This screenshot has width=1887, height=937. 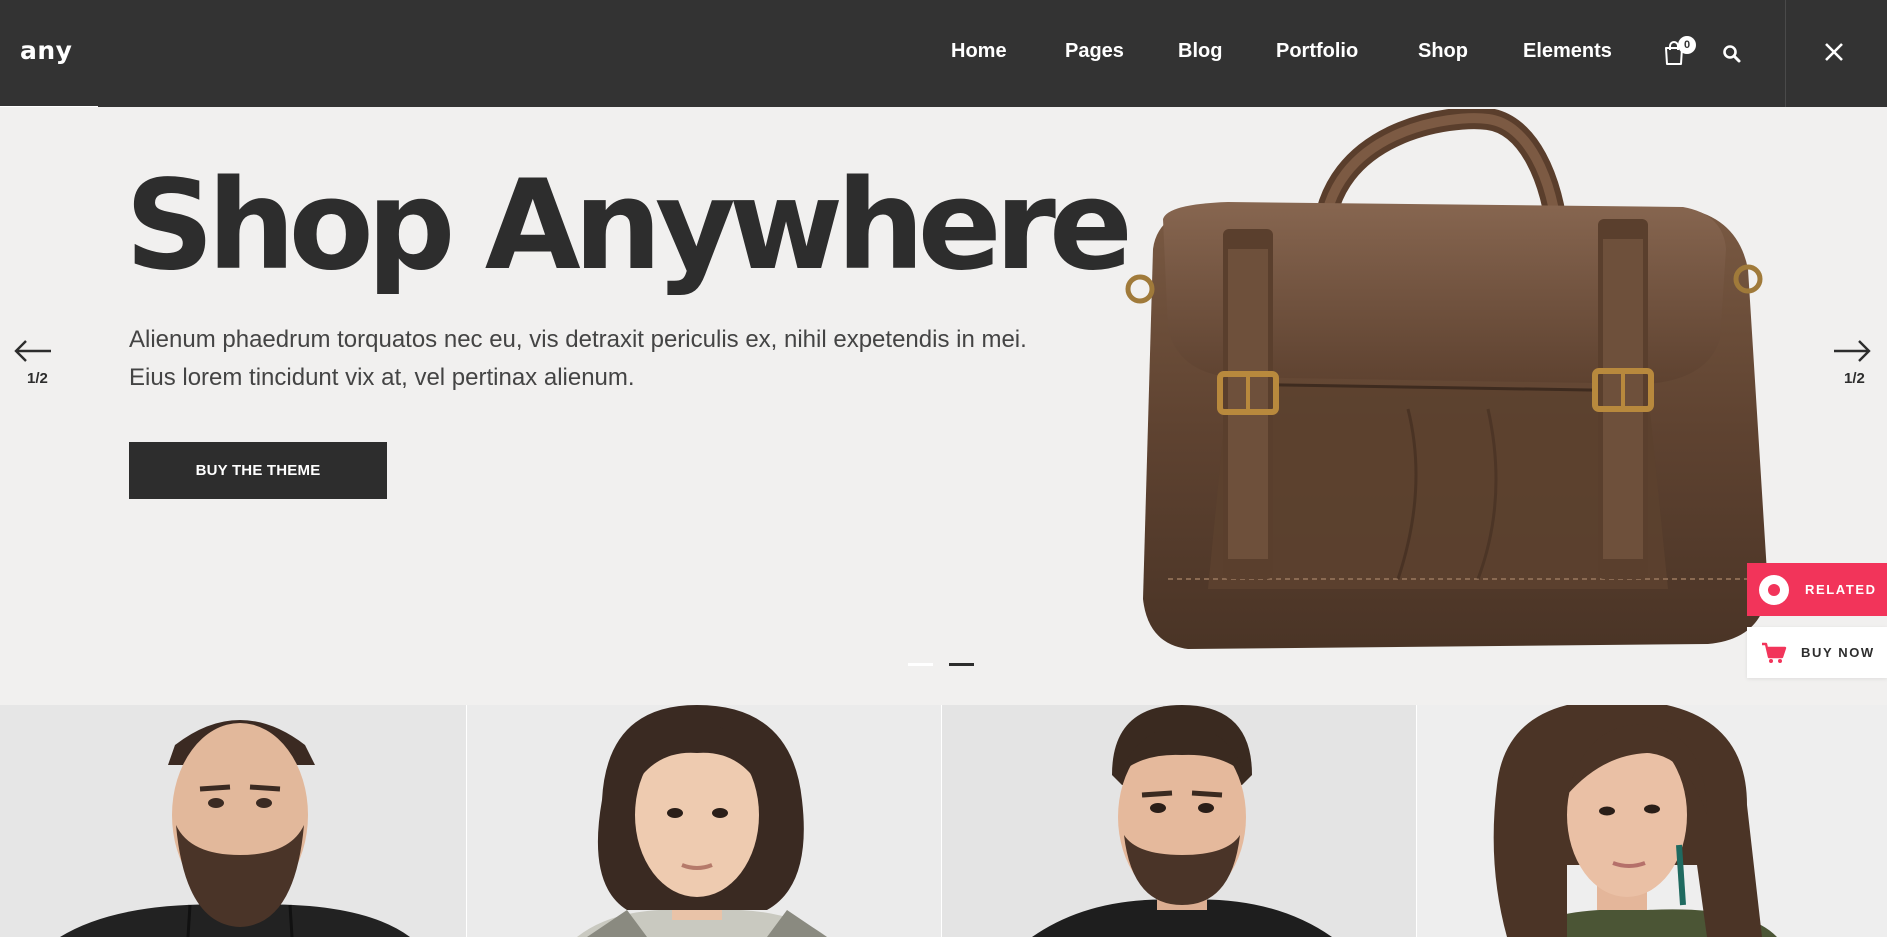 What do you see at coordinates (1841, 589) in the screenshot?
I see `related-label: RELATED` at bounding box center [1841, 589].